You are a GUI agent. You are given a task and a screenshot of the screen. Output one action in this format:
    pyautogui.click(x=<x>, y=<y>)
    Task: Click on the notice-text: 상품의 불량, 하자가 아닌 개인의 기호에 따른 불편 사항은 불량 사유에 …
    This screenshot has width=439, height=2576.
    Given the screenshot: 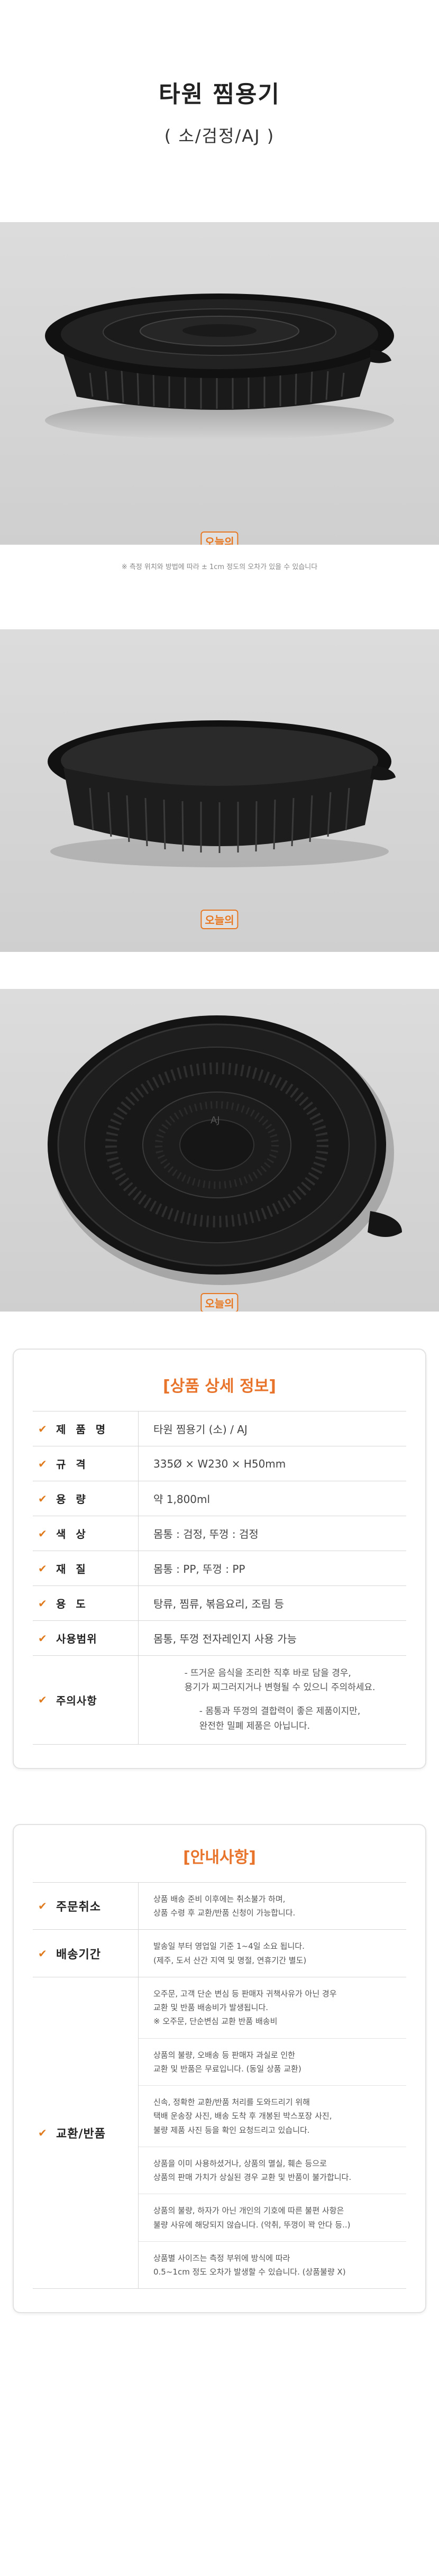 What is the action you would take?
    pyautogui.click(x=273, y=2218)
    